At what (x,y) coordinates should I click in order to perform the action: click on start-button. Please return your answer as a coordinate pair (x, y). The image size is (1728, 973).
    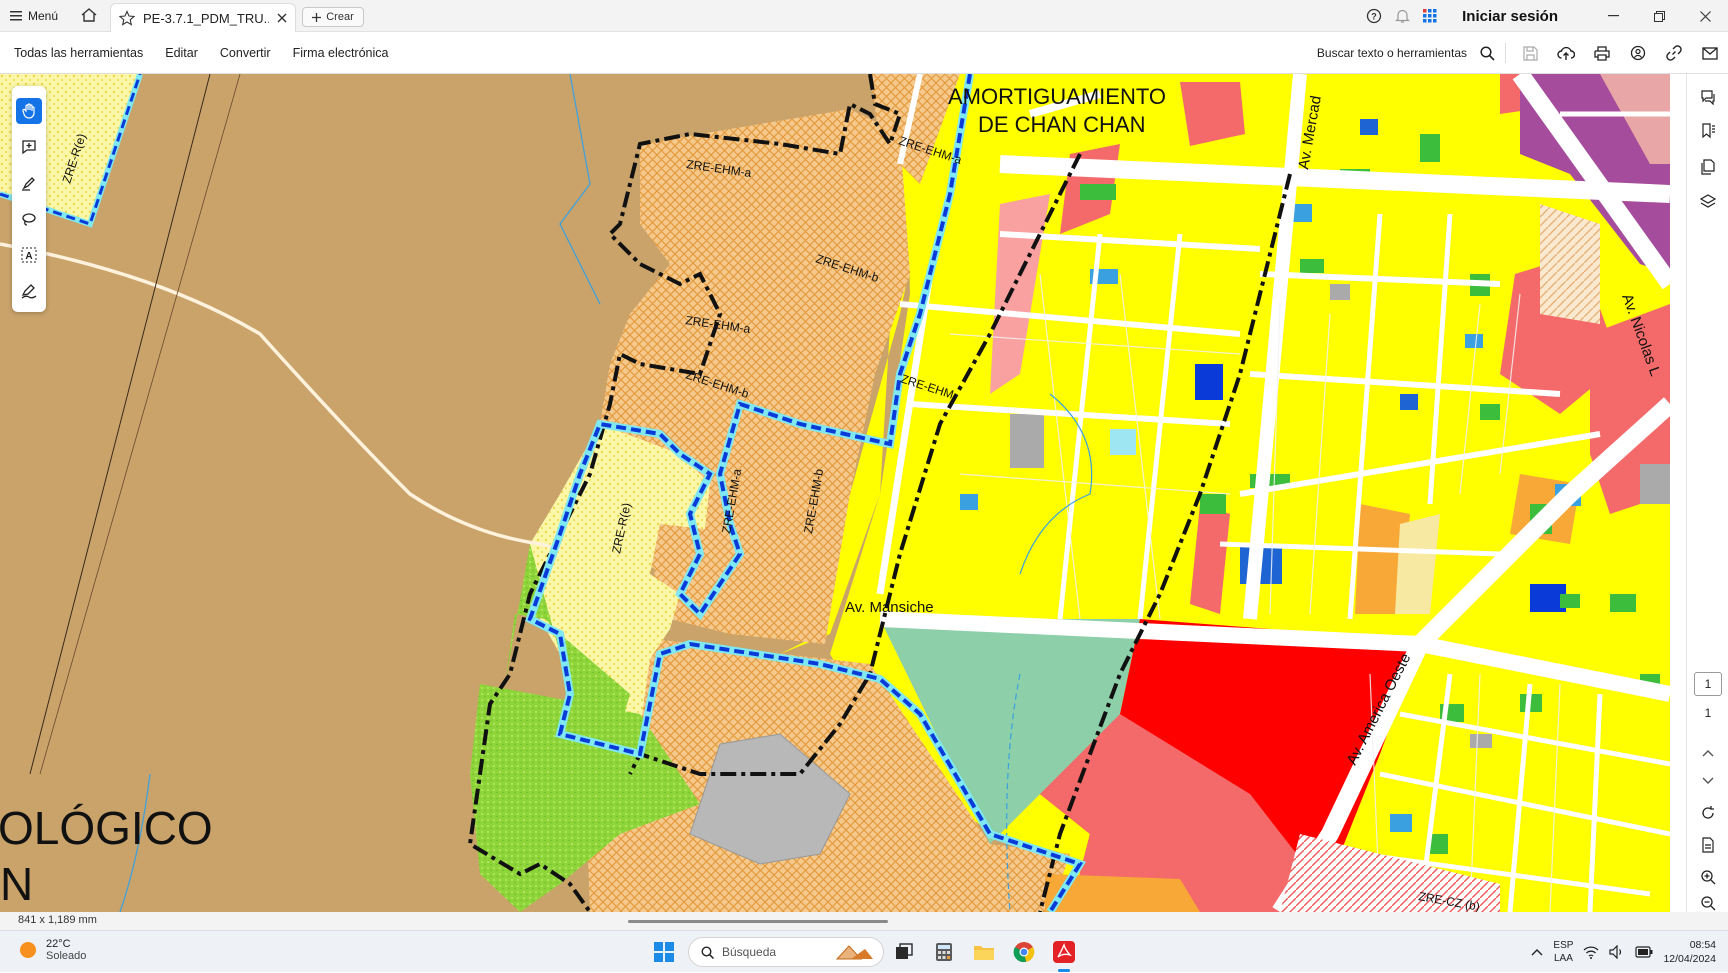
    Looking at the image, I should click on (664, 952).